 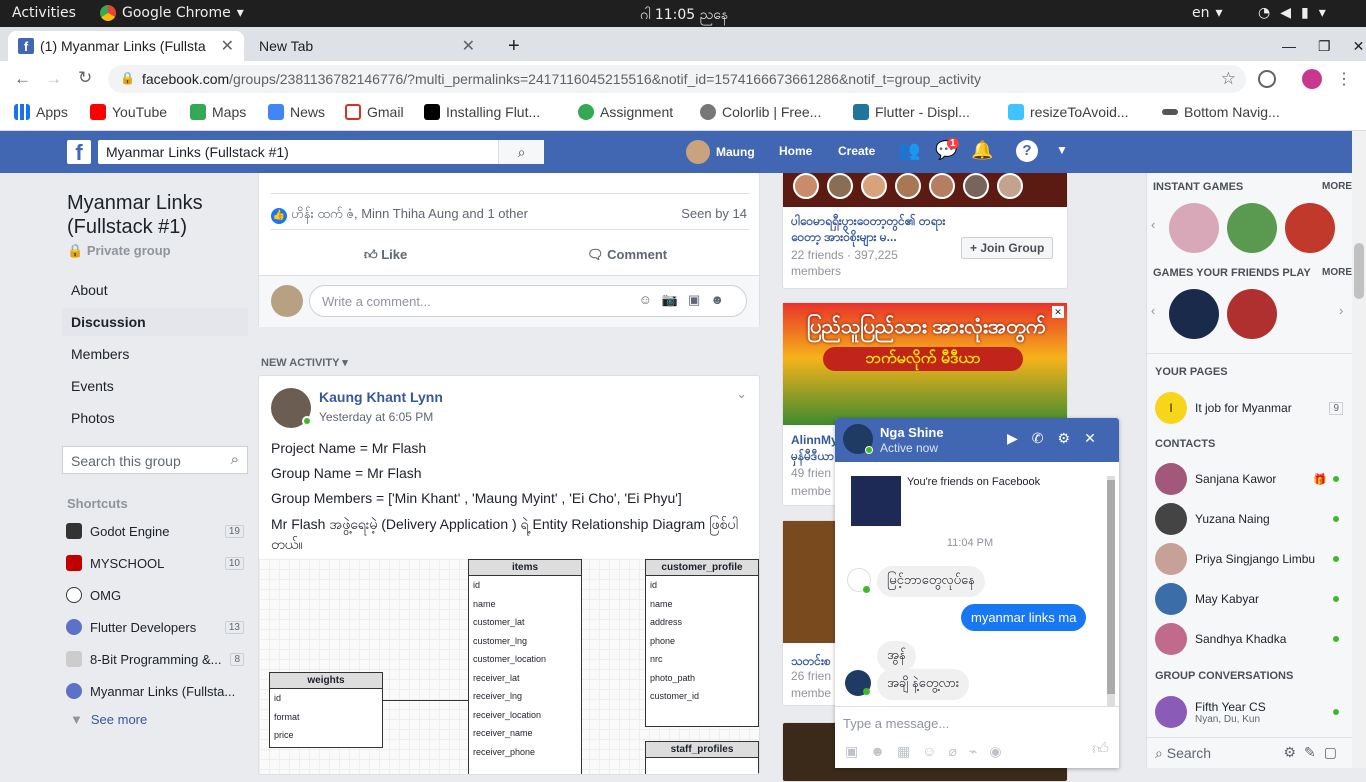 What do you see at coordinates (947, 149) in the screenshot?
I see `messenger-icon: 💬 1` at bounding box center [947, 149].